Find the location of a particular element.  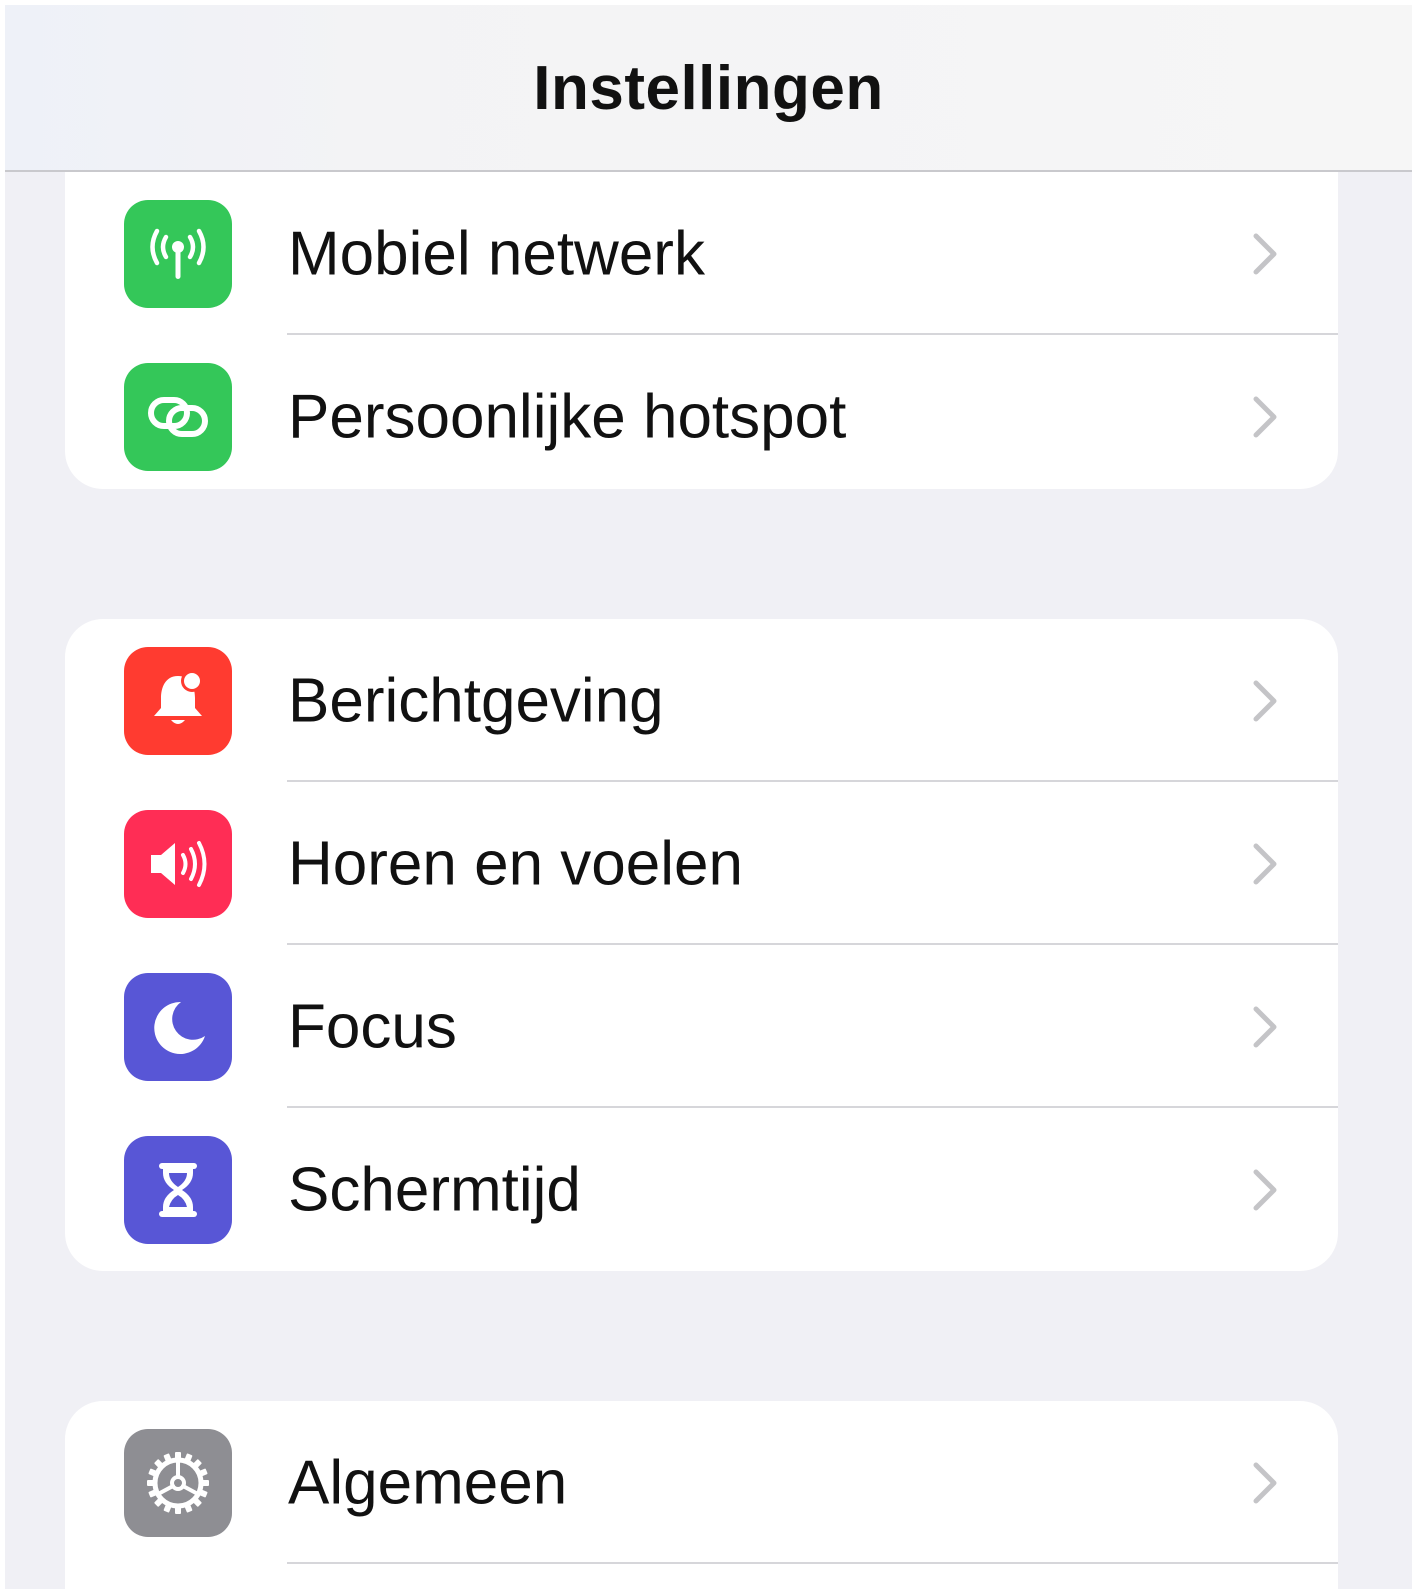

settings-row-berichtgeving: Berichtgeving is located at coordinates (701, 700).